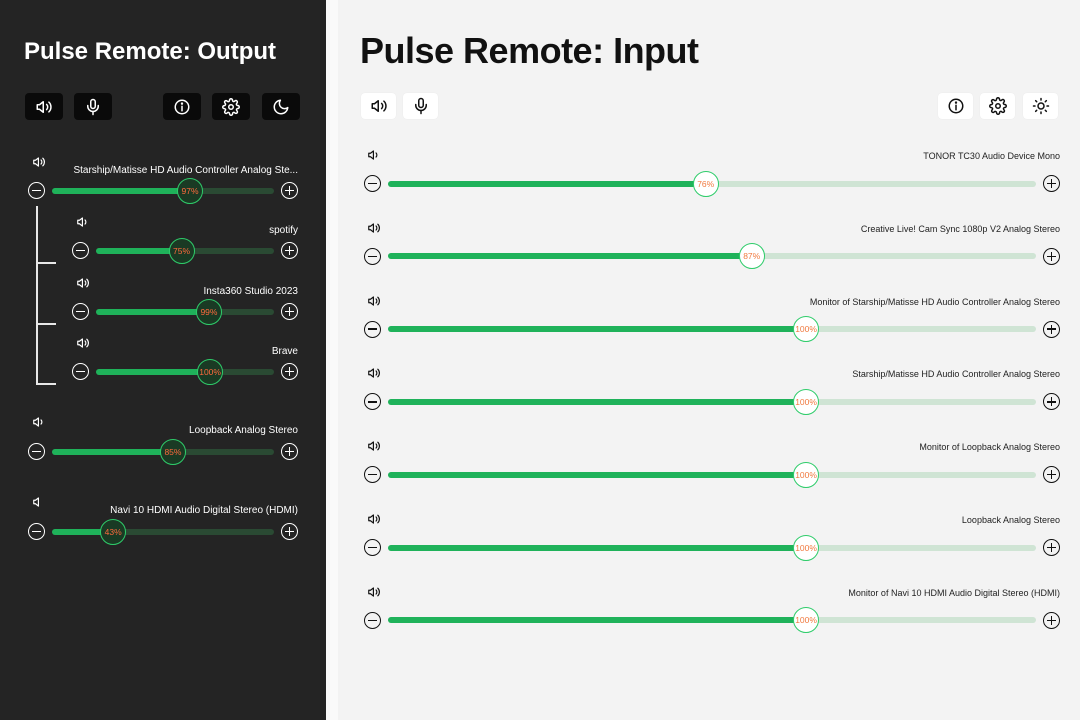  I want to click on input-theme-button, so click(1040, 106).